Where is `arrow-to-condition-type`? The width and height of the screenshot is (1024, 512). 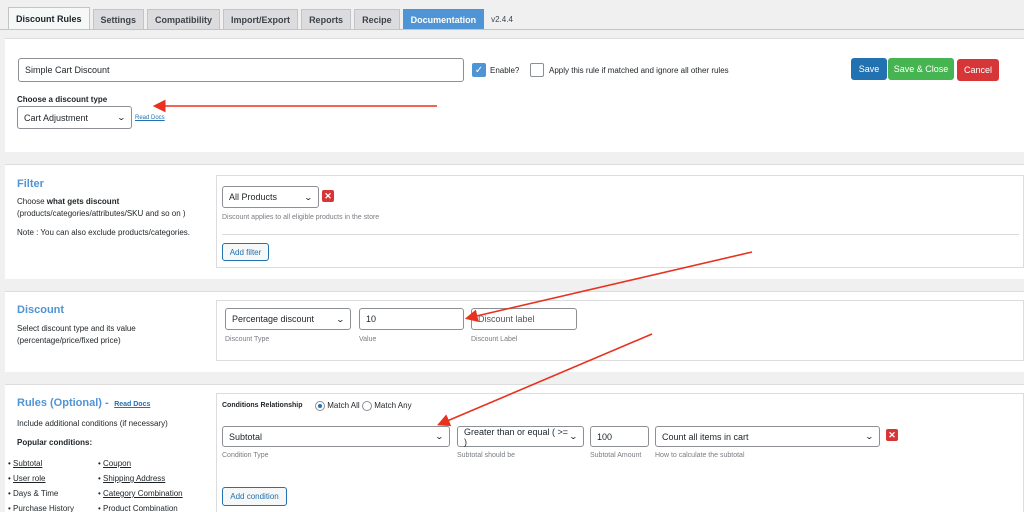 arrow-to-condition-type is located at coordinates (545, 380).